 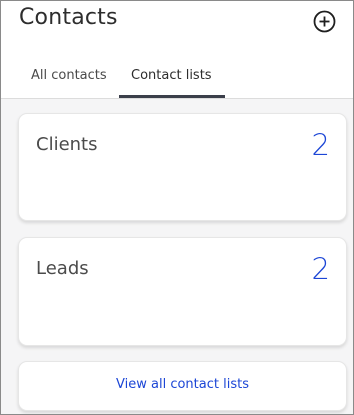 I want to click on view-all-label: View all contact lists, so click(x=182, y=384).